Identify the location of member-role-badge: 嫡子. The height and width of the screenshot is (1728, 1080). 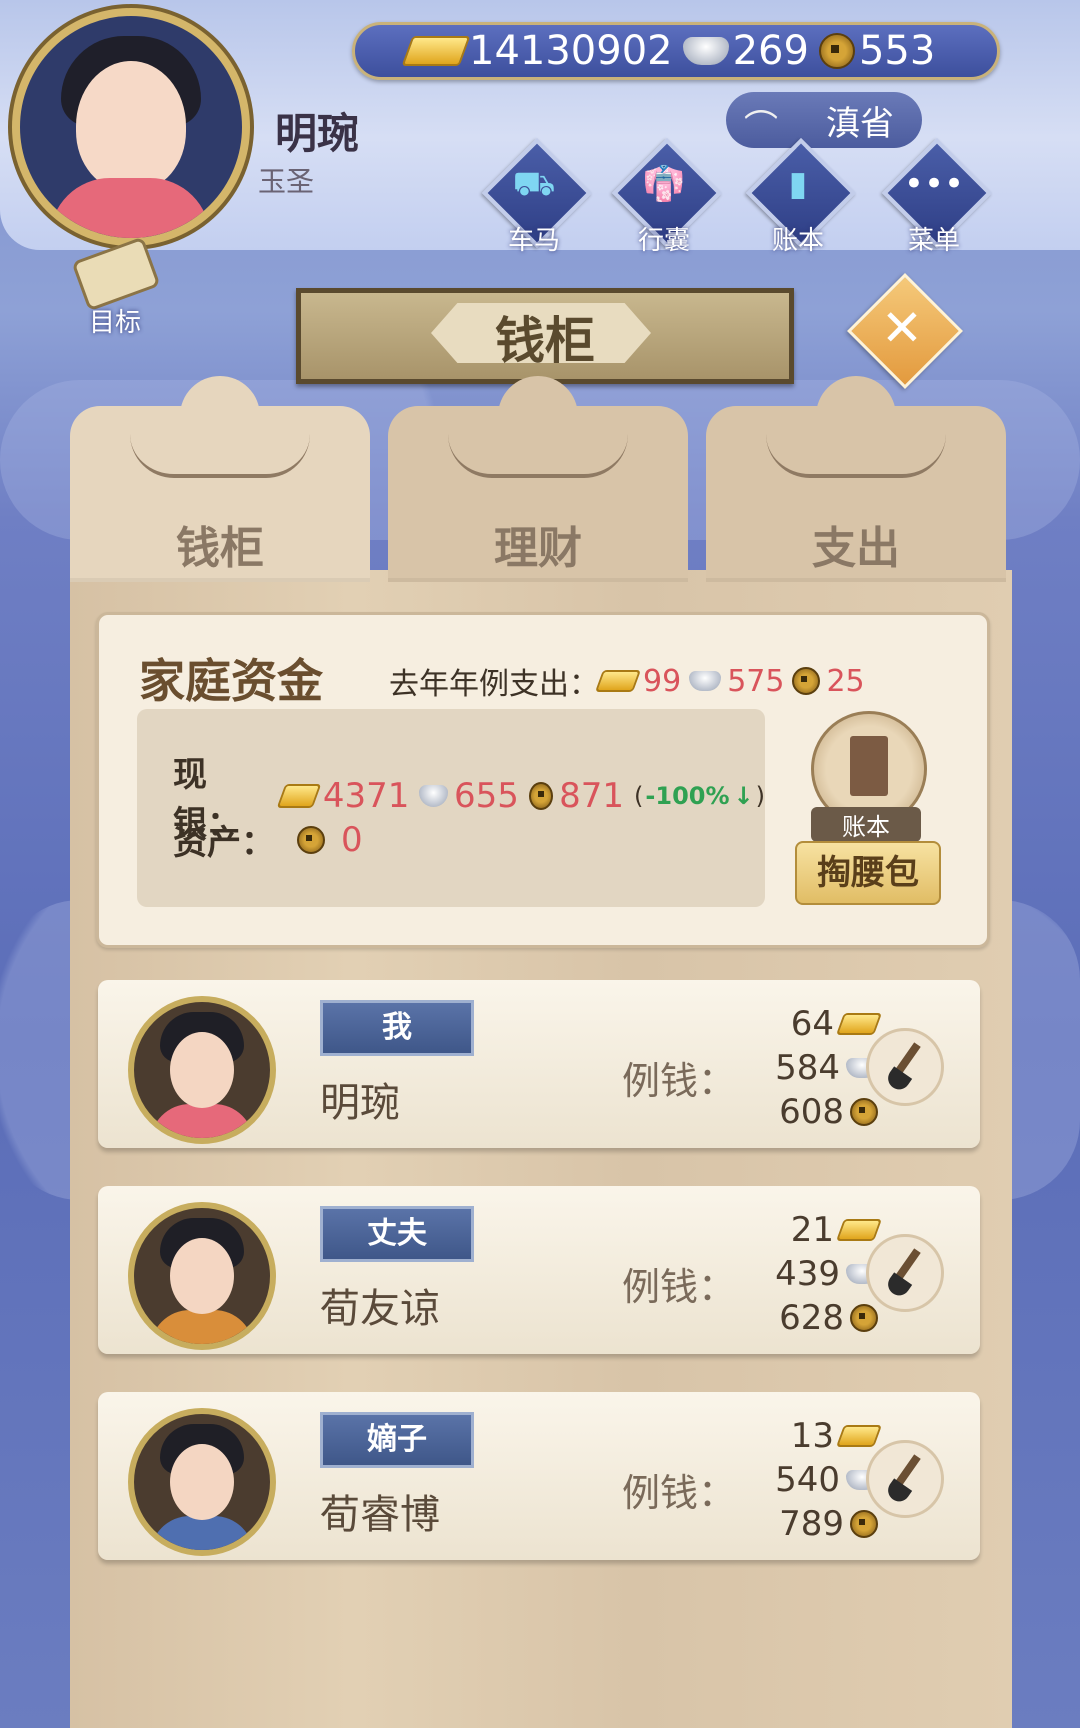
(397, 1440).